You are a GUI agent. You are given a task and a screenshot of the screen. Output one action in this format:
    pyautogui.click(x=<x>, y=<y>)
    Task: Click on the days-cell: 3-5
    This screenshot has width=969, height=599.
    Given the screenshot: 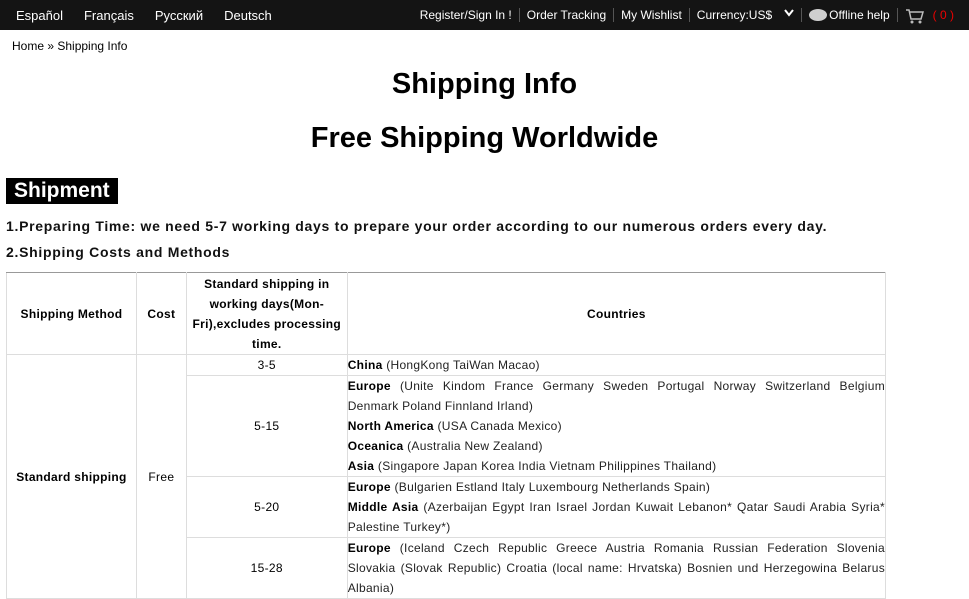 What is the action you would take?
    pyautogui.click(x=266, y=365)
    